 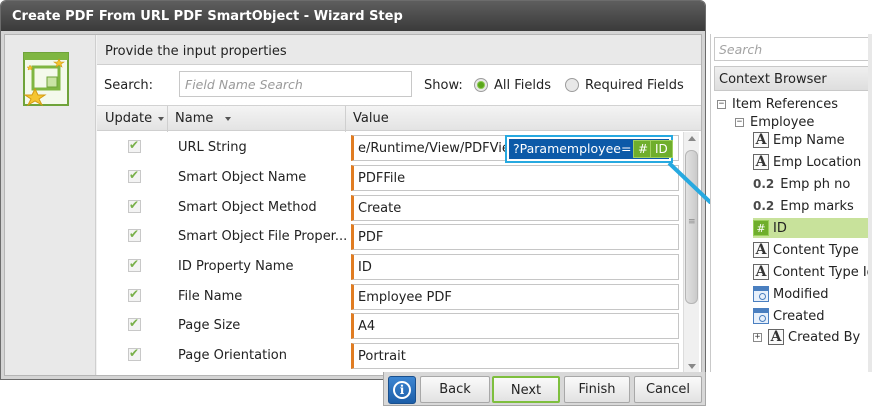 What do you see at coordinates (526, 389) in the screenshot?
I see `next-button: Next` at bounding box center [526, 389].